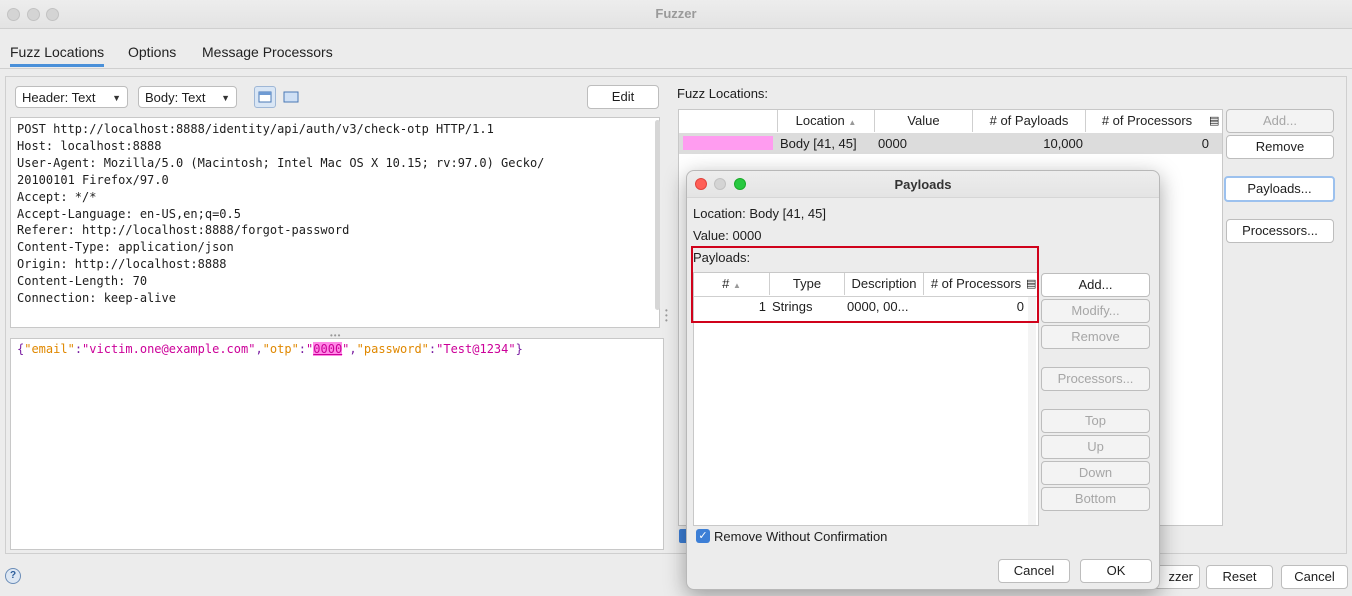 This screenshot has height=596, width=1352. I want to click on fuzz-location-highlight: 0000, so click(328, 349).